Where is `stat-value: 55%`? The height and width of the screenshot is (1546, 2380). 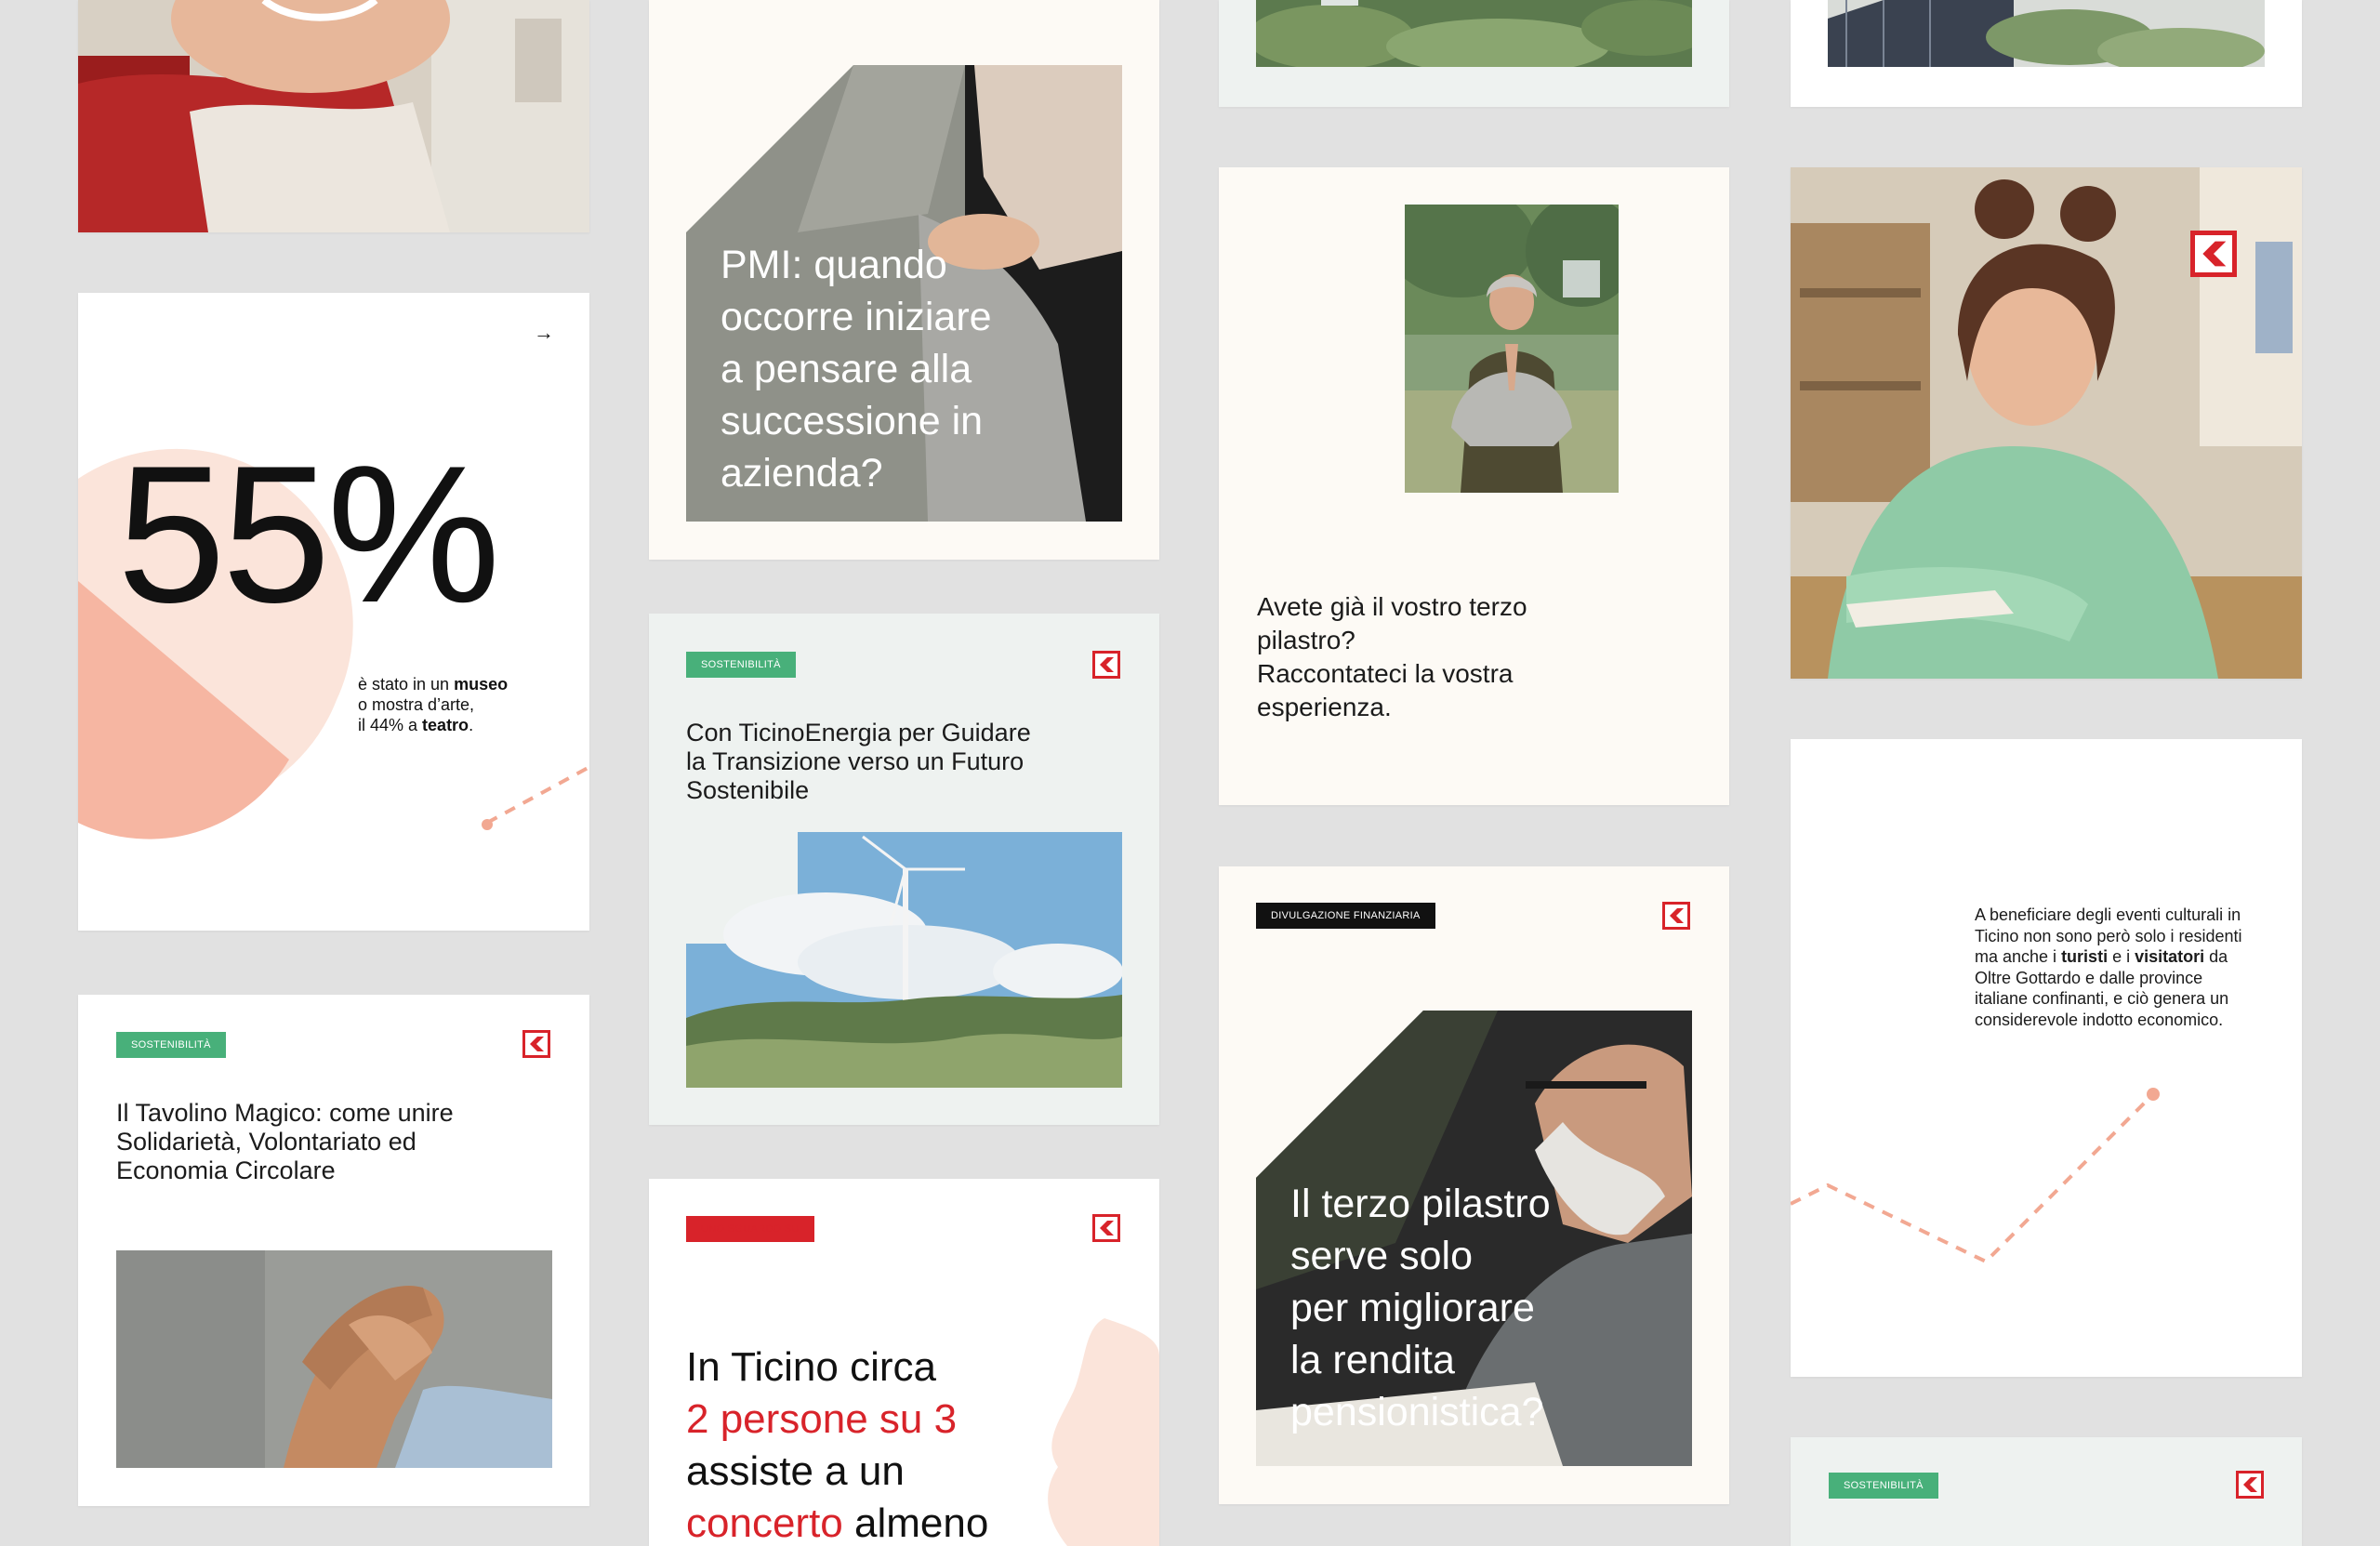 stat-value: 55% is located at coordinates (308, 534).